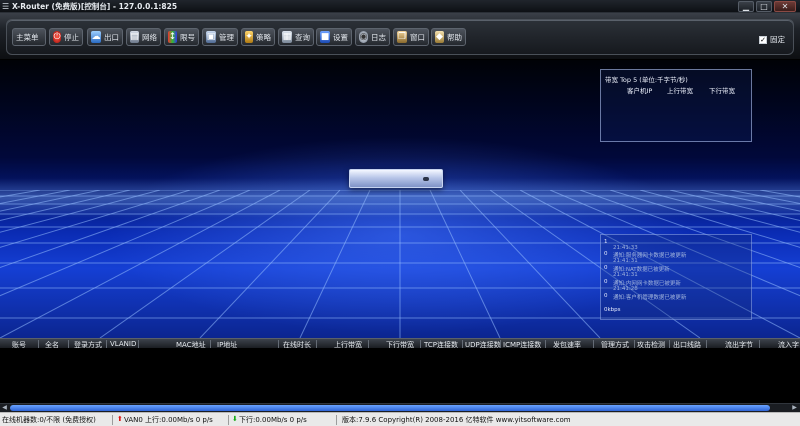 This screenshot has width=800, height=426. Describe the element at coordinates (6, 6) in the screenshot. I see `app-icon: ☰` at that location.